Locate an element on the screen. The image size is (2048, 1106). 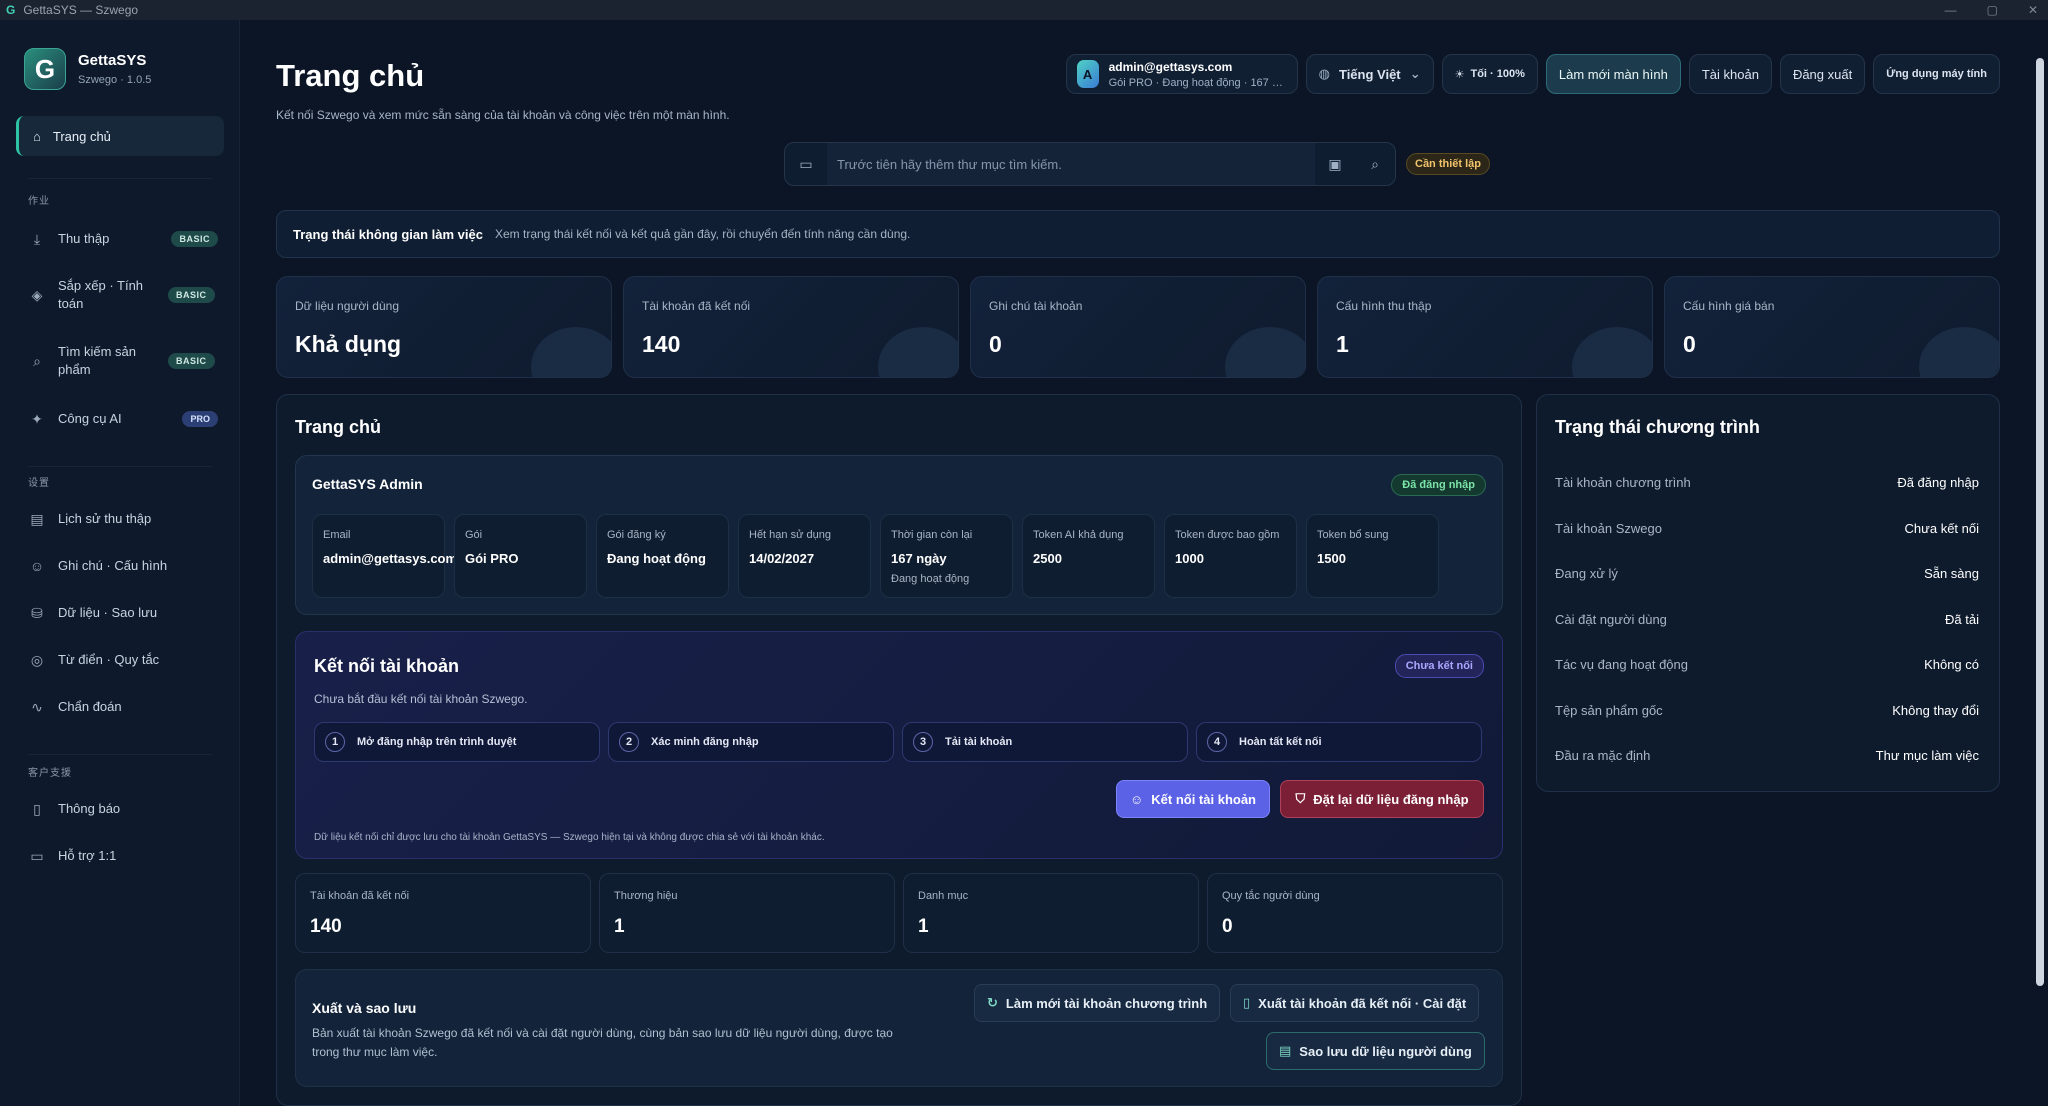
button-label: Sao lưu dữ liệu người dùng is located at coordinates (1385, 1051).